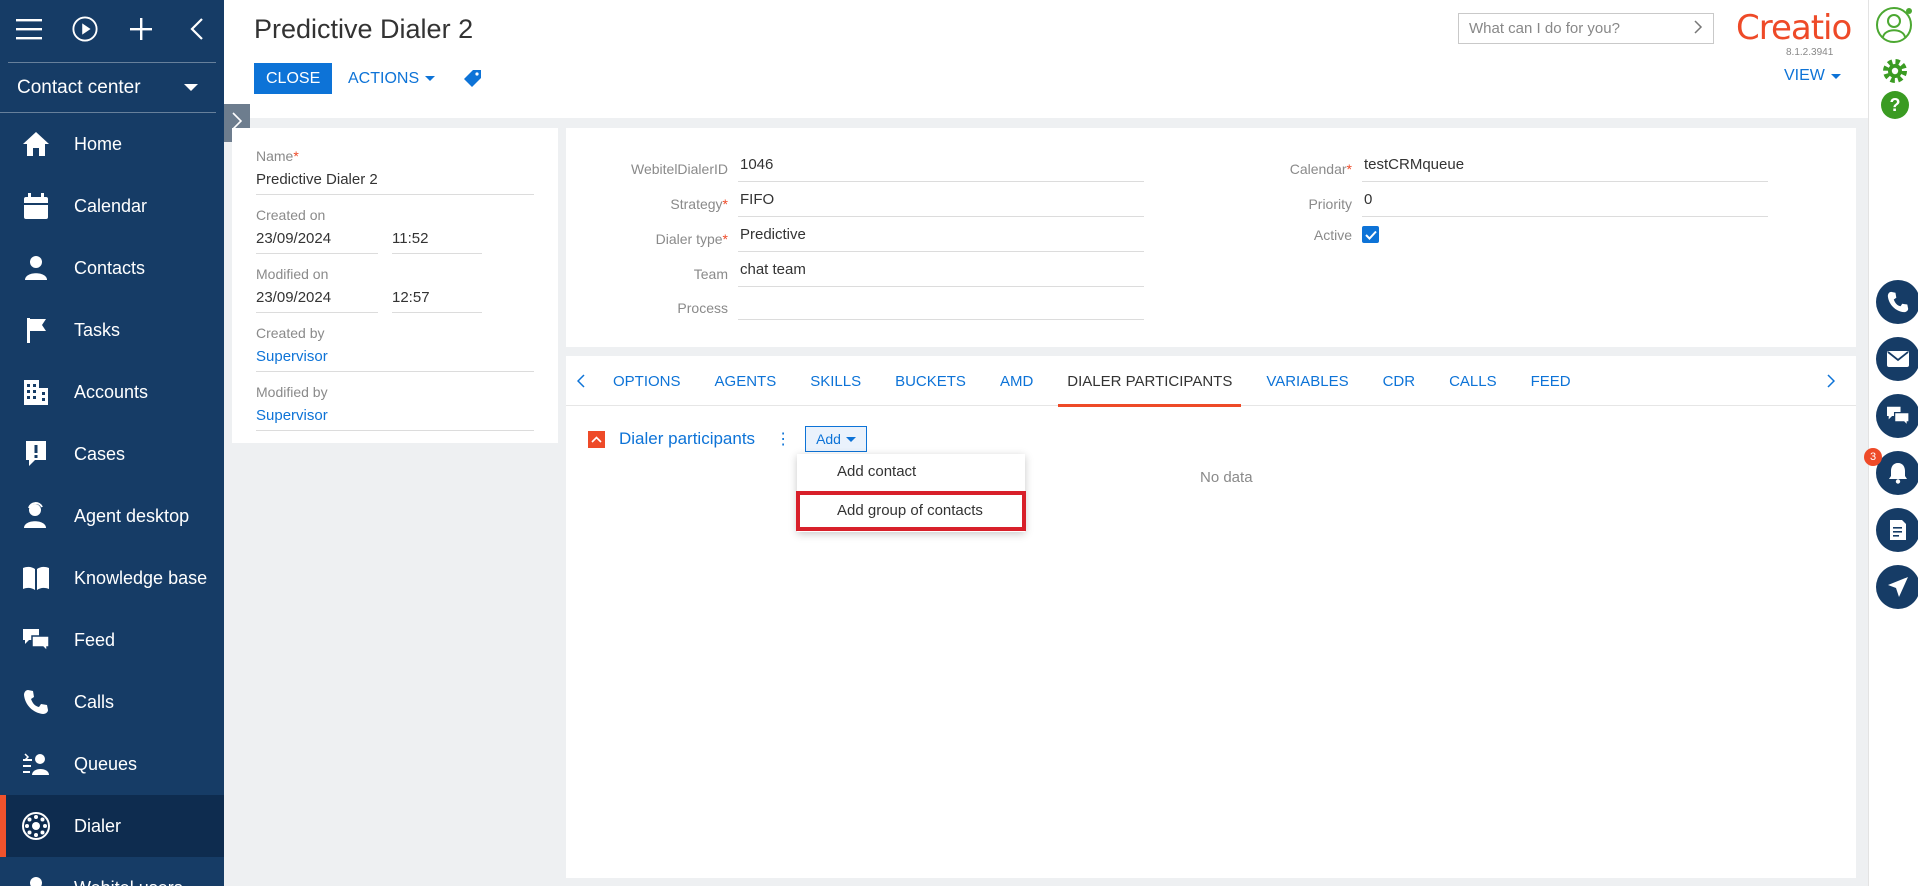 This screenshot has height=886, width=1918. What do you see at coordinates (1307, 381) in the screenshot?
I see `tab-variables: VARIABLES` at bounding box center [1307, 381].